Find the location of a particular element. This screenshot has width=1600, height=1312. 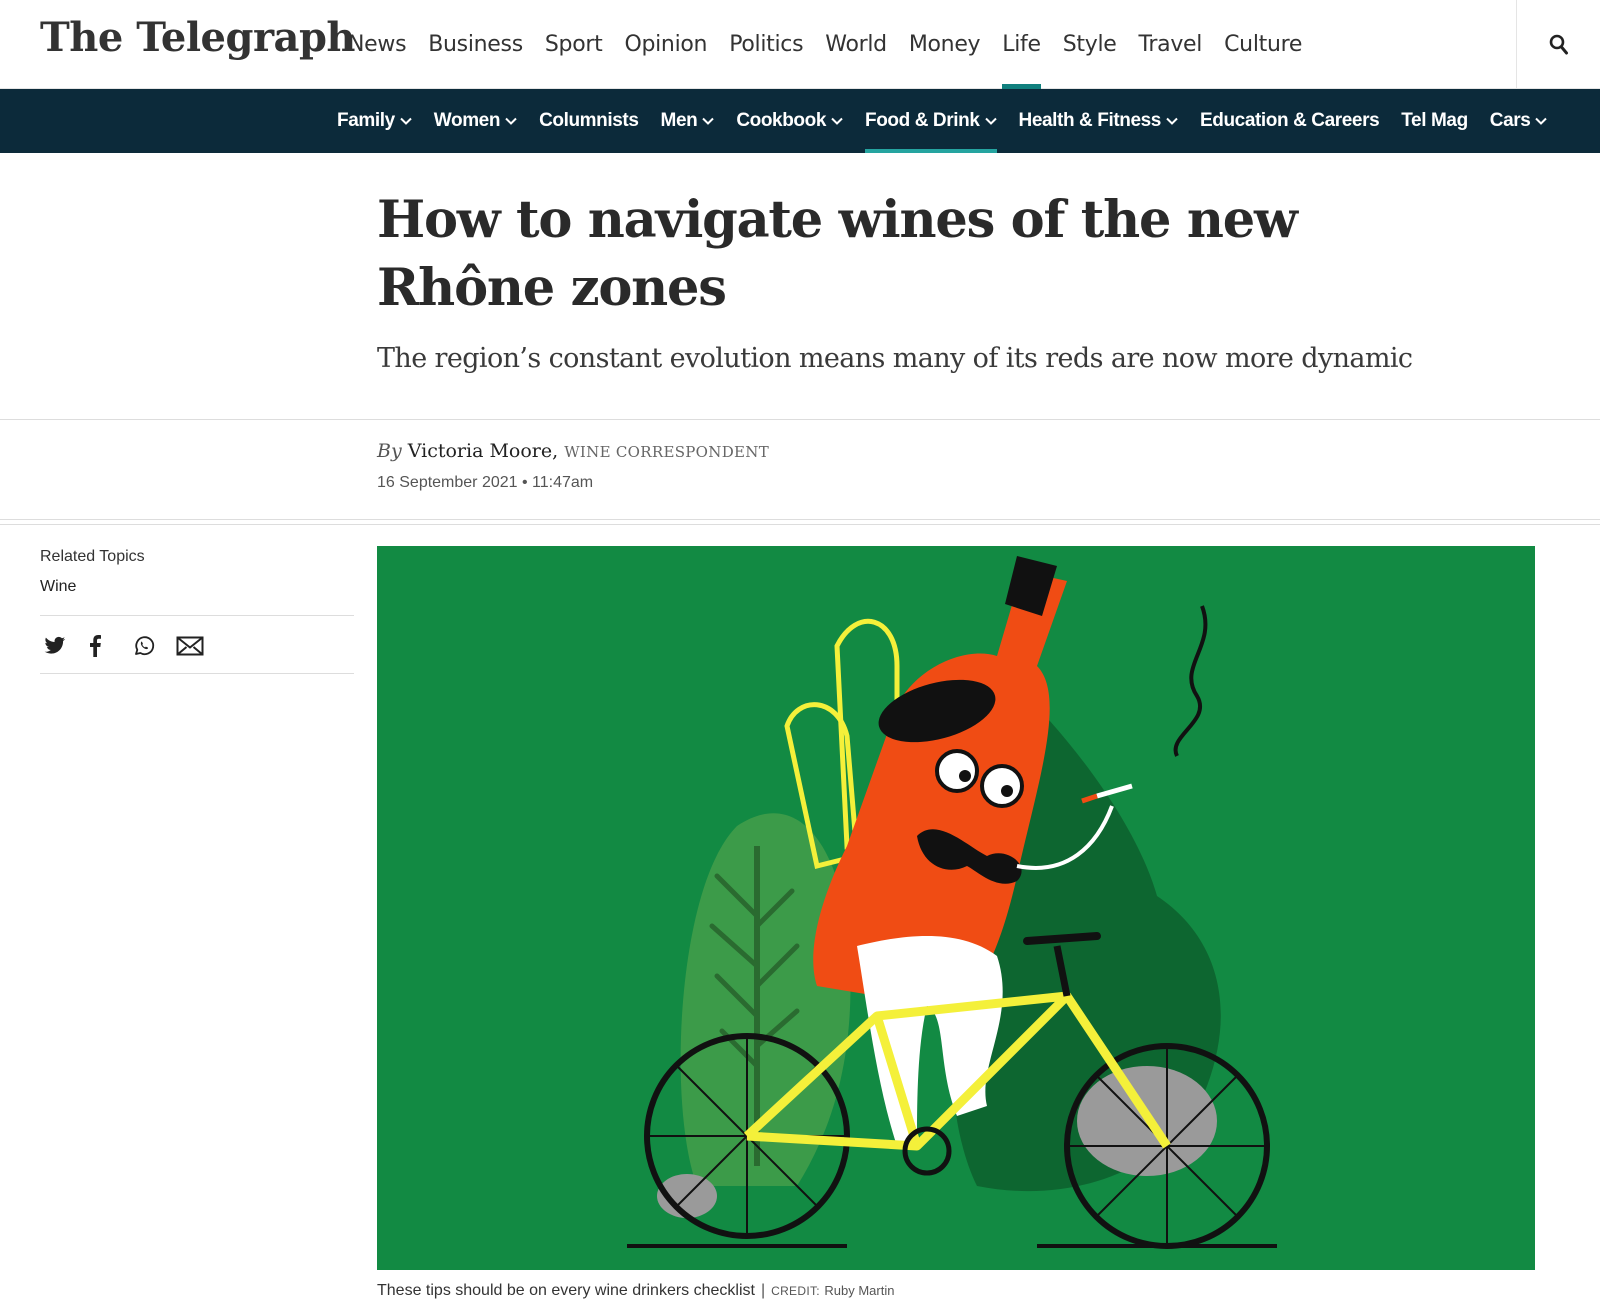

author-name: Victoria Moore, is located at coordinates (483, 451).